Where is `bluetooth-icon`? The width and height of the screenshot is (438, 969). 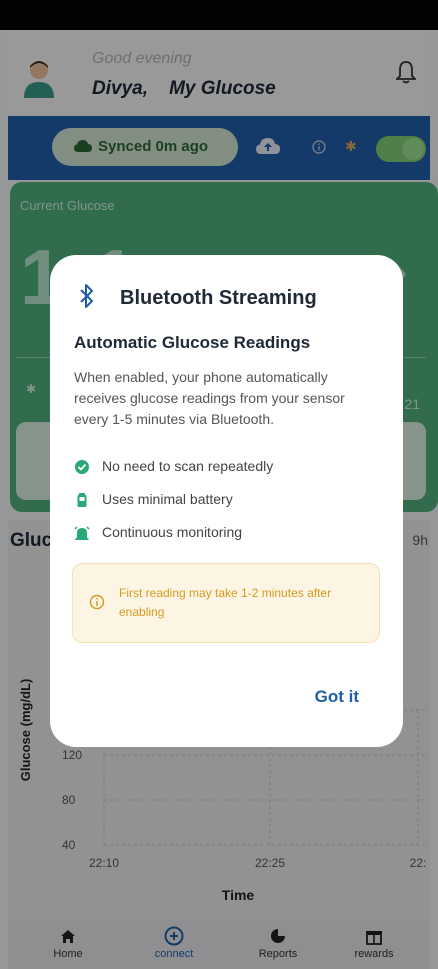
bluetooth-icon is located at coordinates (86, 296).